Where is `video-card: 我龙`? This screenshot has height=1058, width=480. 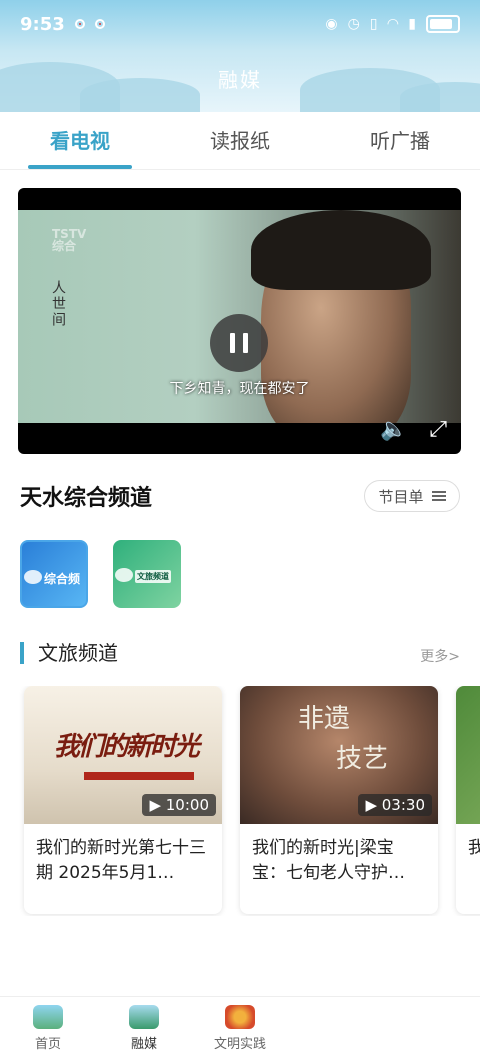
video-card: 我龙 is located at coordinates (468, 800).